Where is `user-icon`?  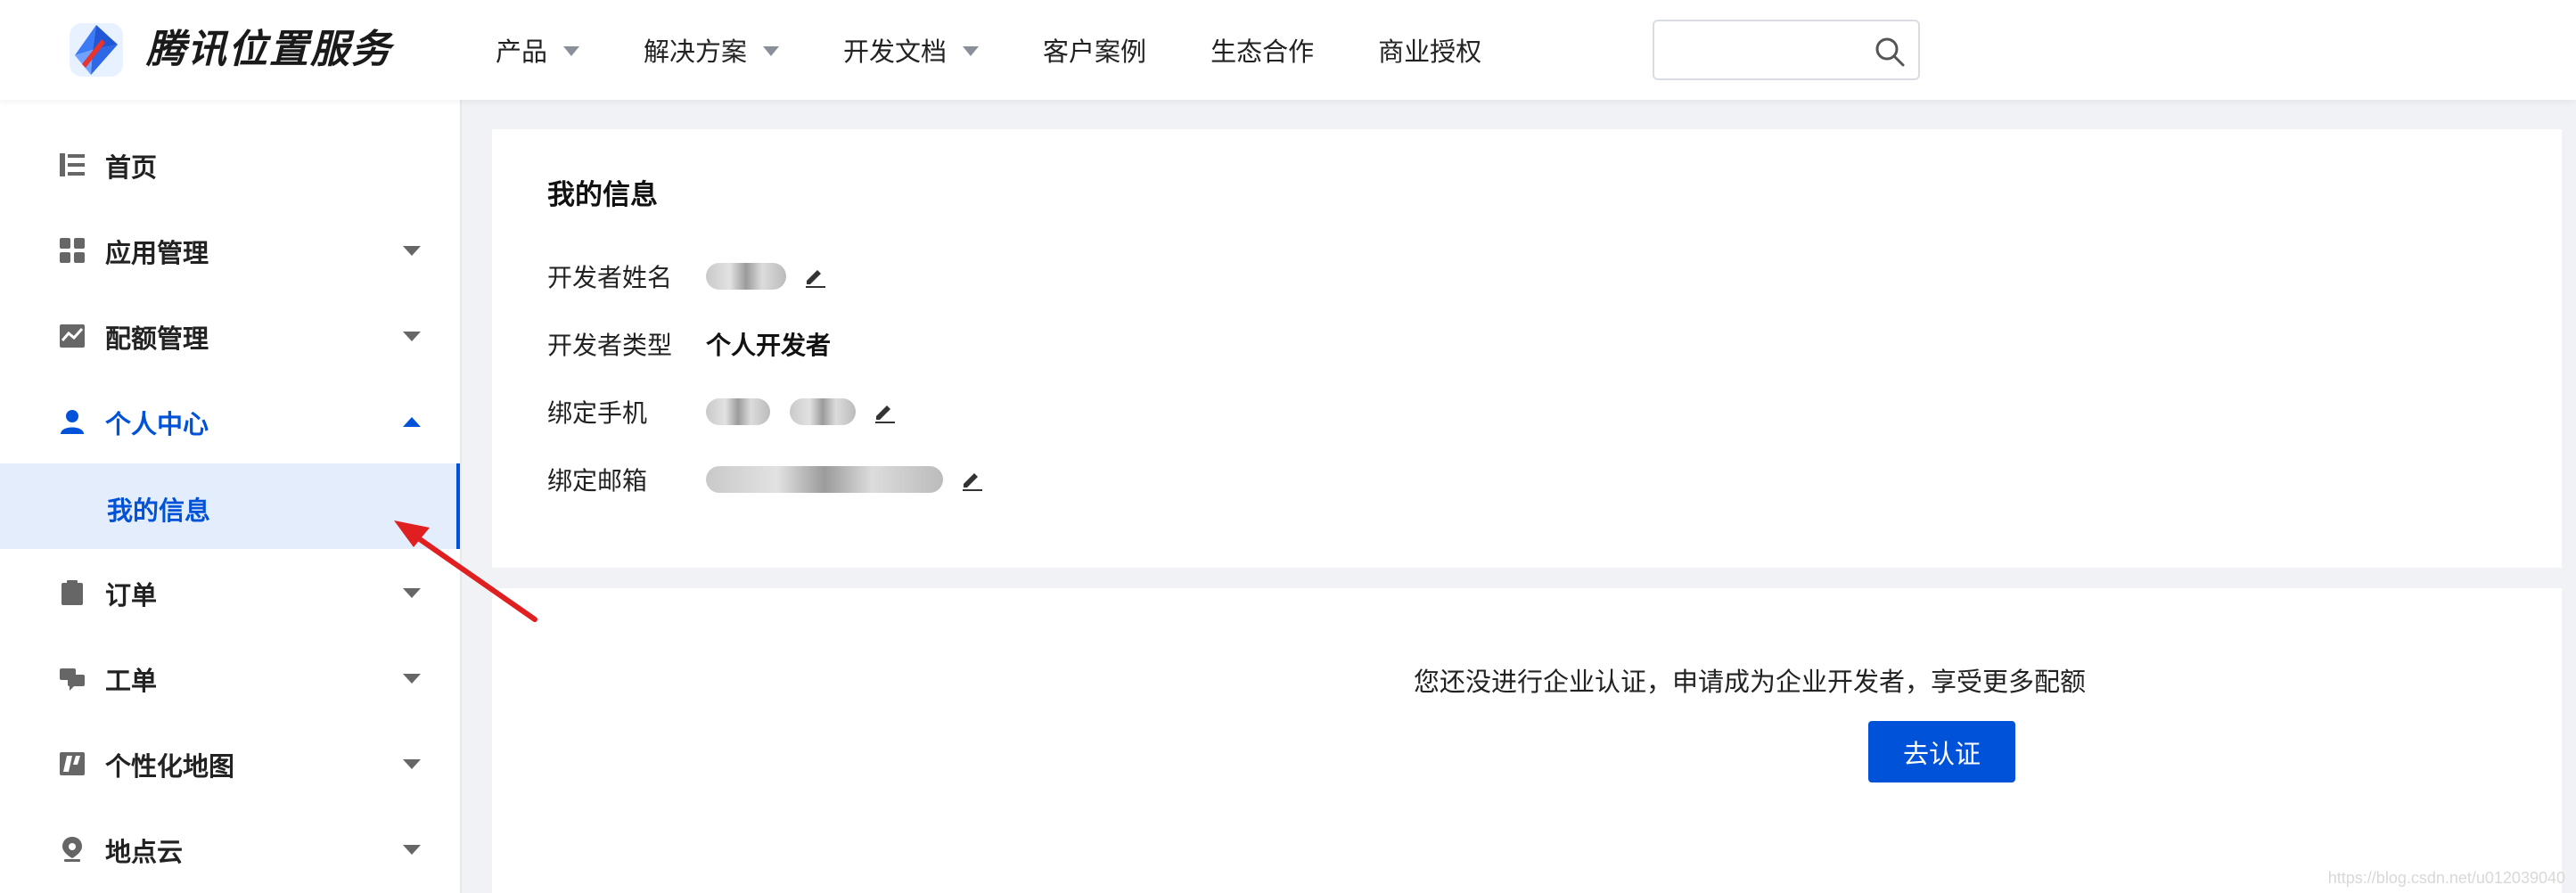 user-icon is located at coordinates (72, 422).